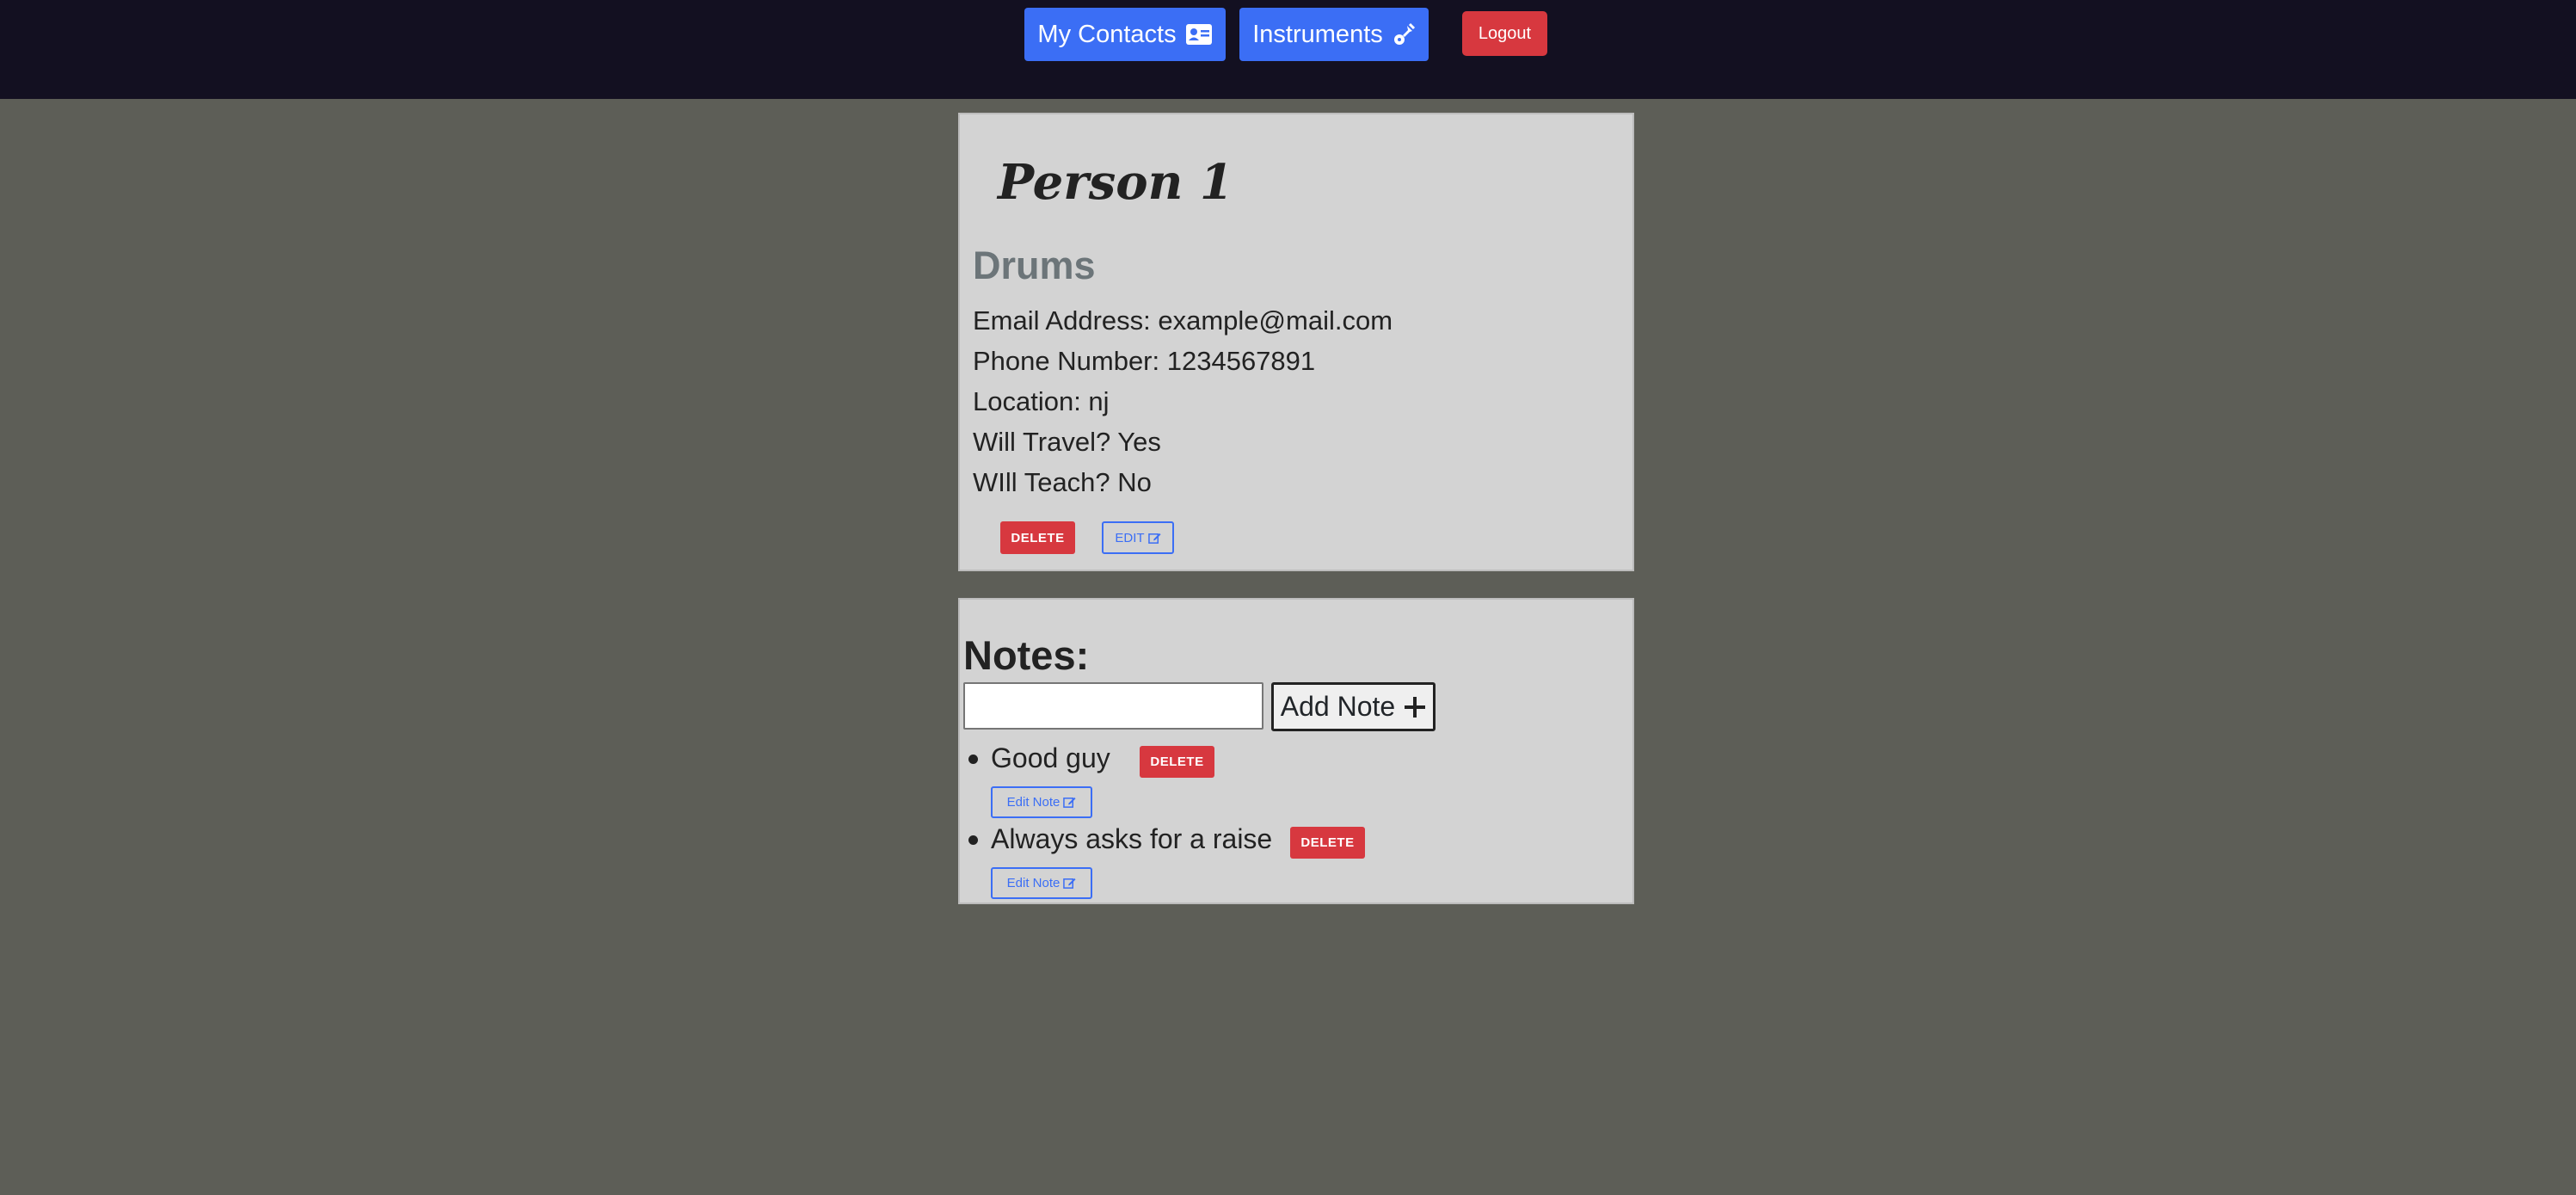  I want to click on note-text: Always asks for a raise, so click(1132, 838).